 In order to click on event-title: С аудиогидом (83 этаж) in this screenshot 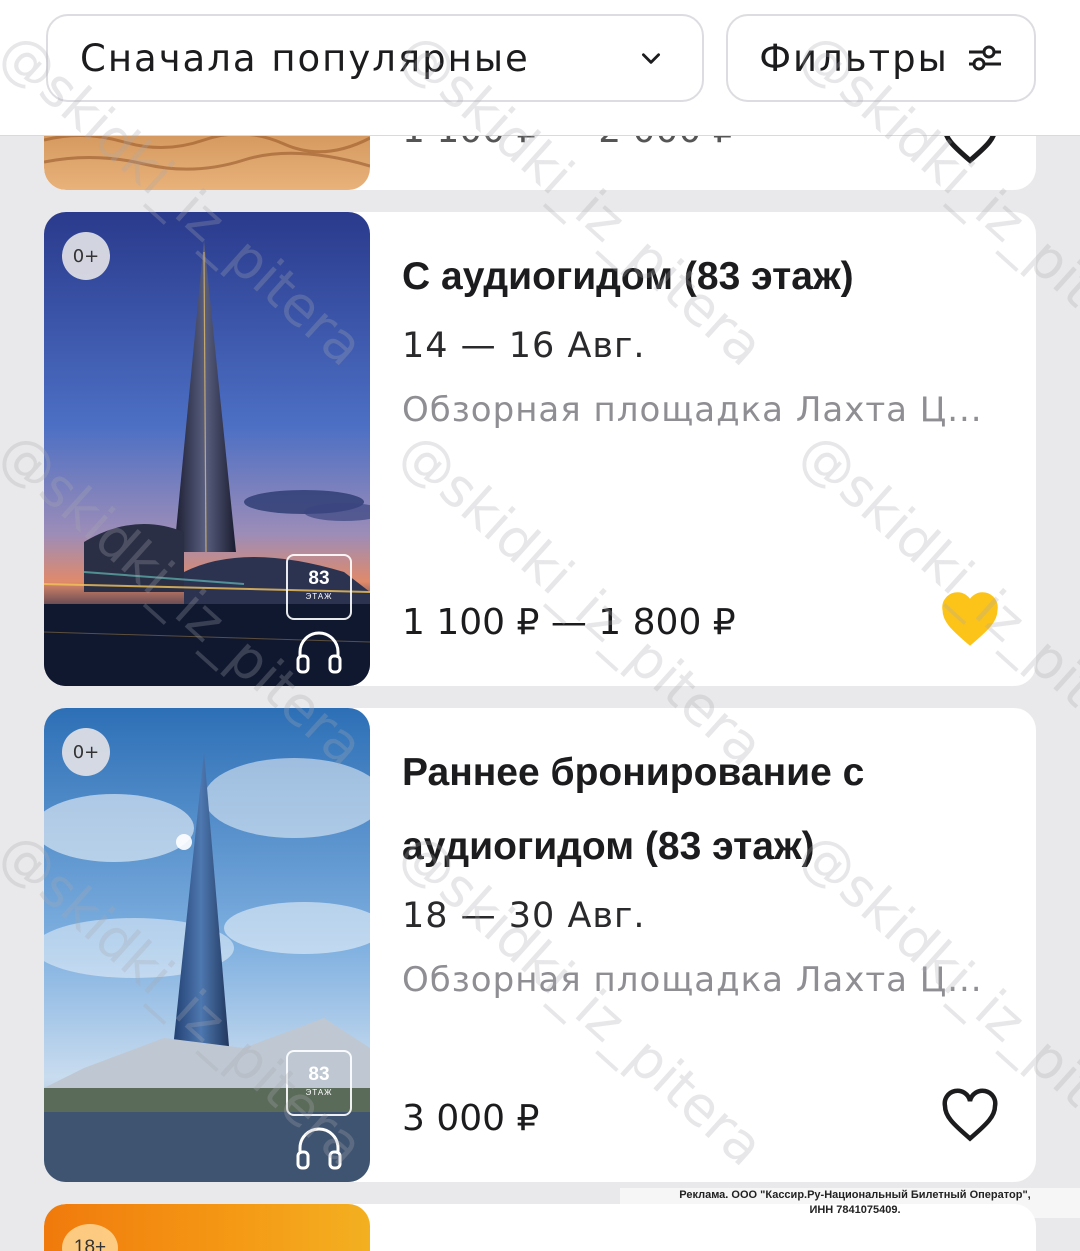, I will do `click(702, 277)`.